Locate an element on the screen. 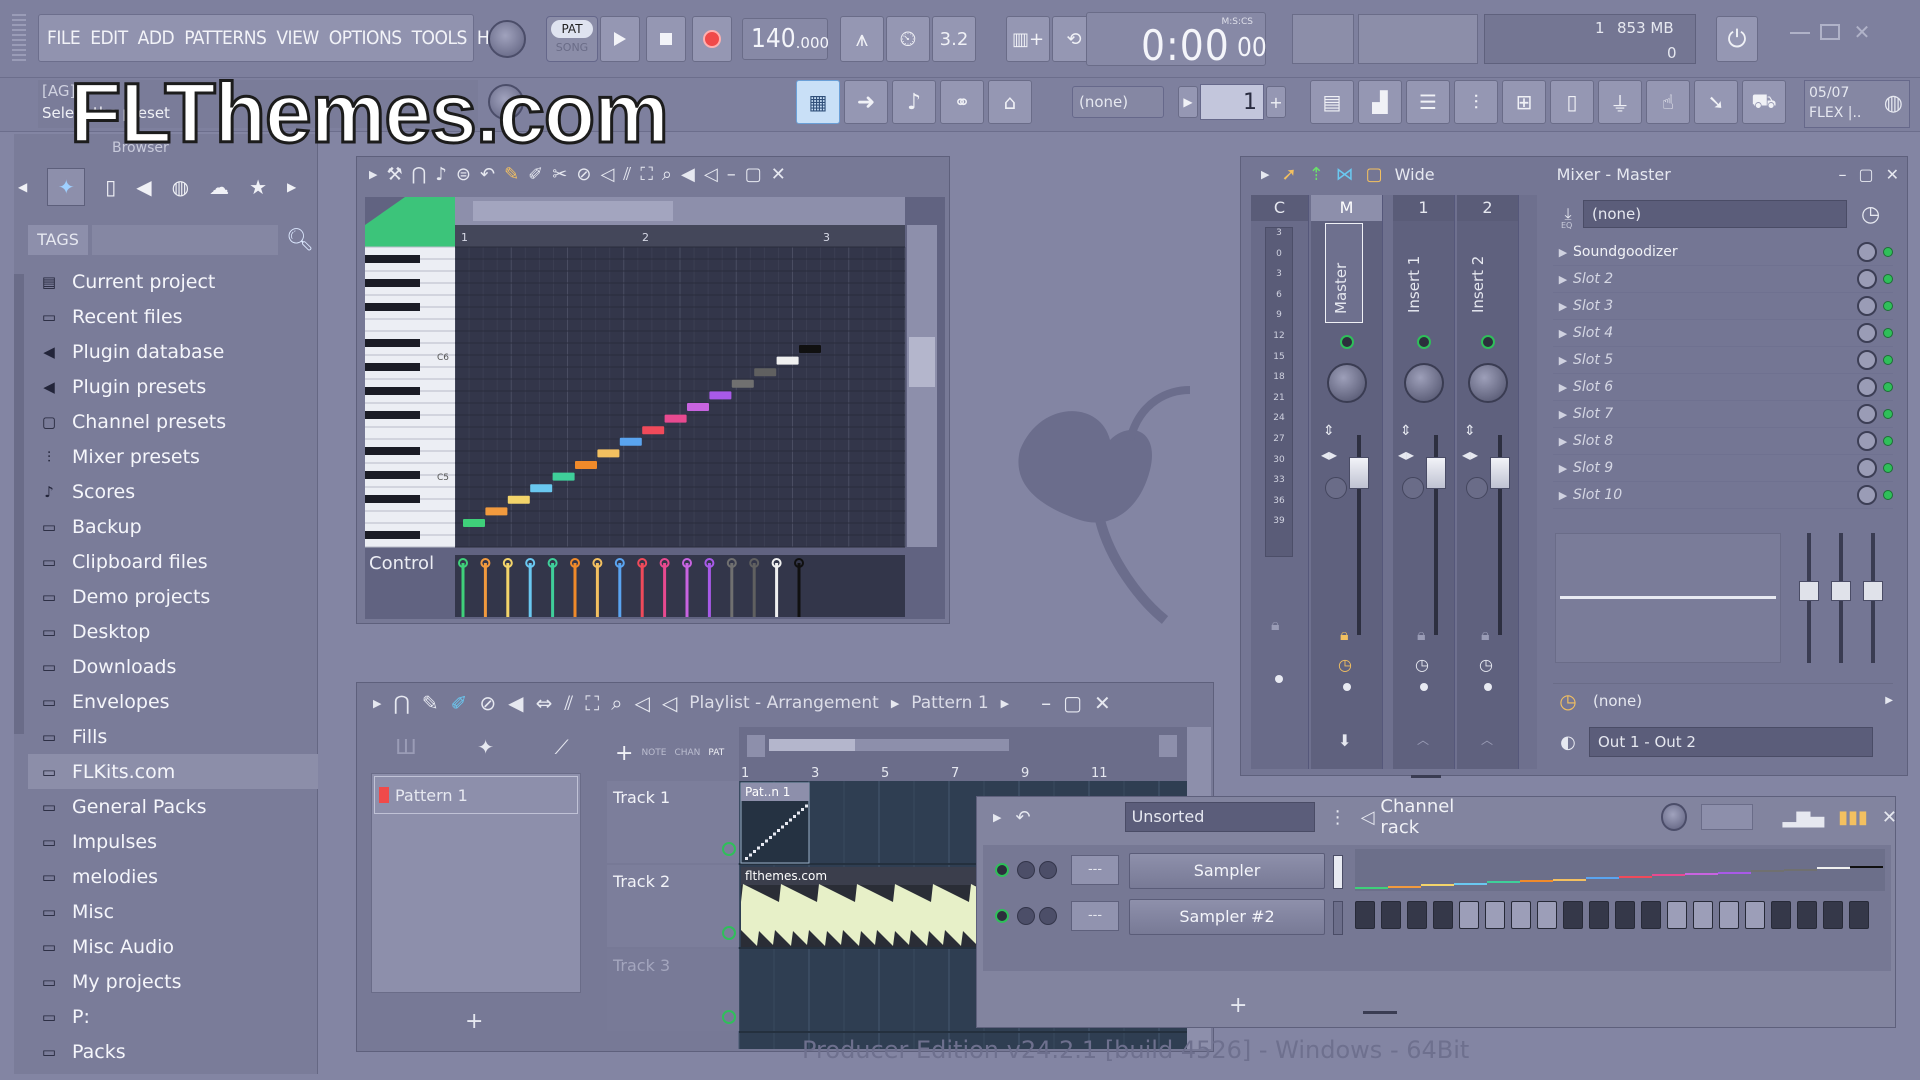  volume-fader is located at coordinates (1436, 473).